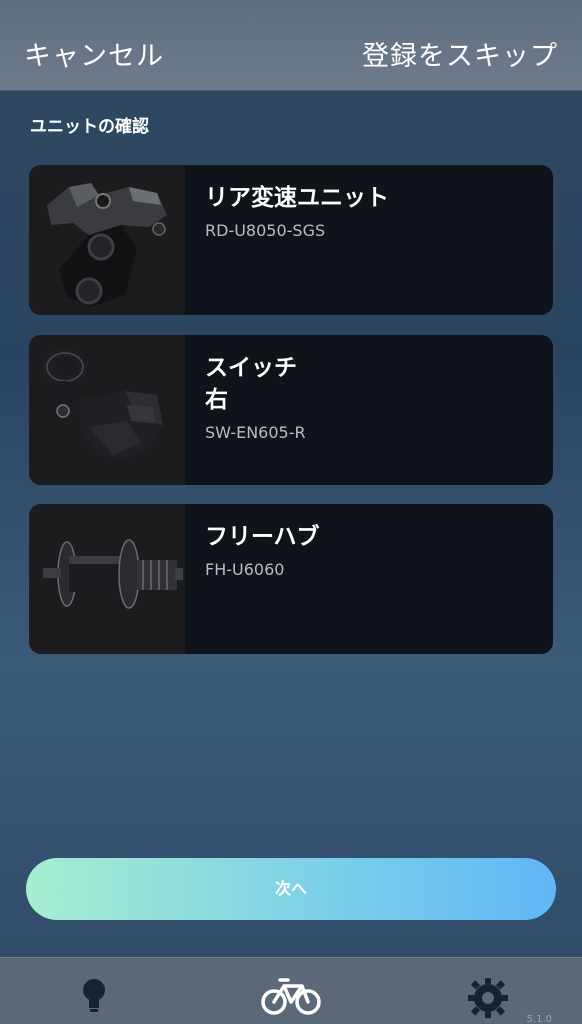 Image resolution: width=582 pixels, height=1024 pixels. Describe the element at coordinates (291, 579) in the screenshot. I see `unit-card-freehub: フリーハブ FH-U6060` at that location.